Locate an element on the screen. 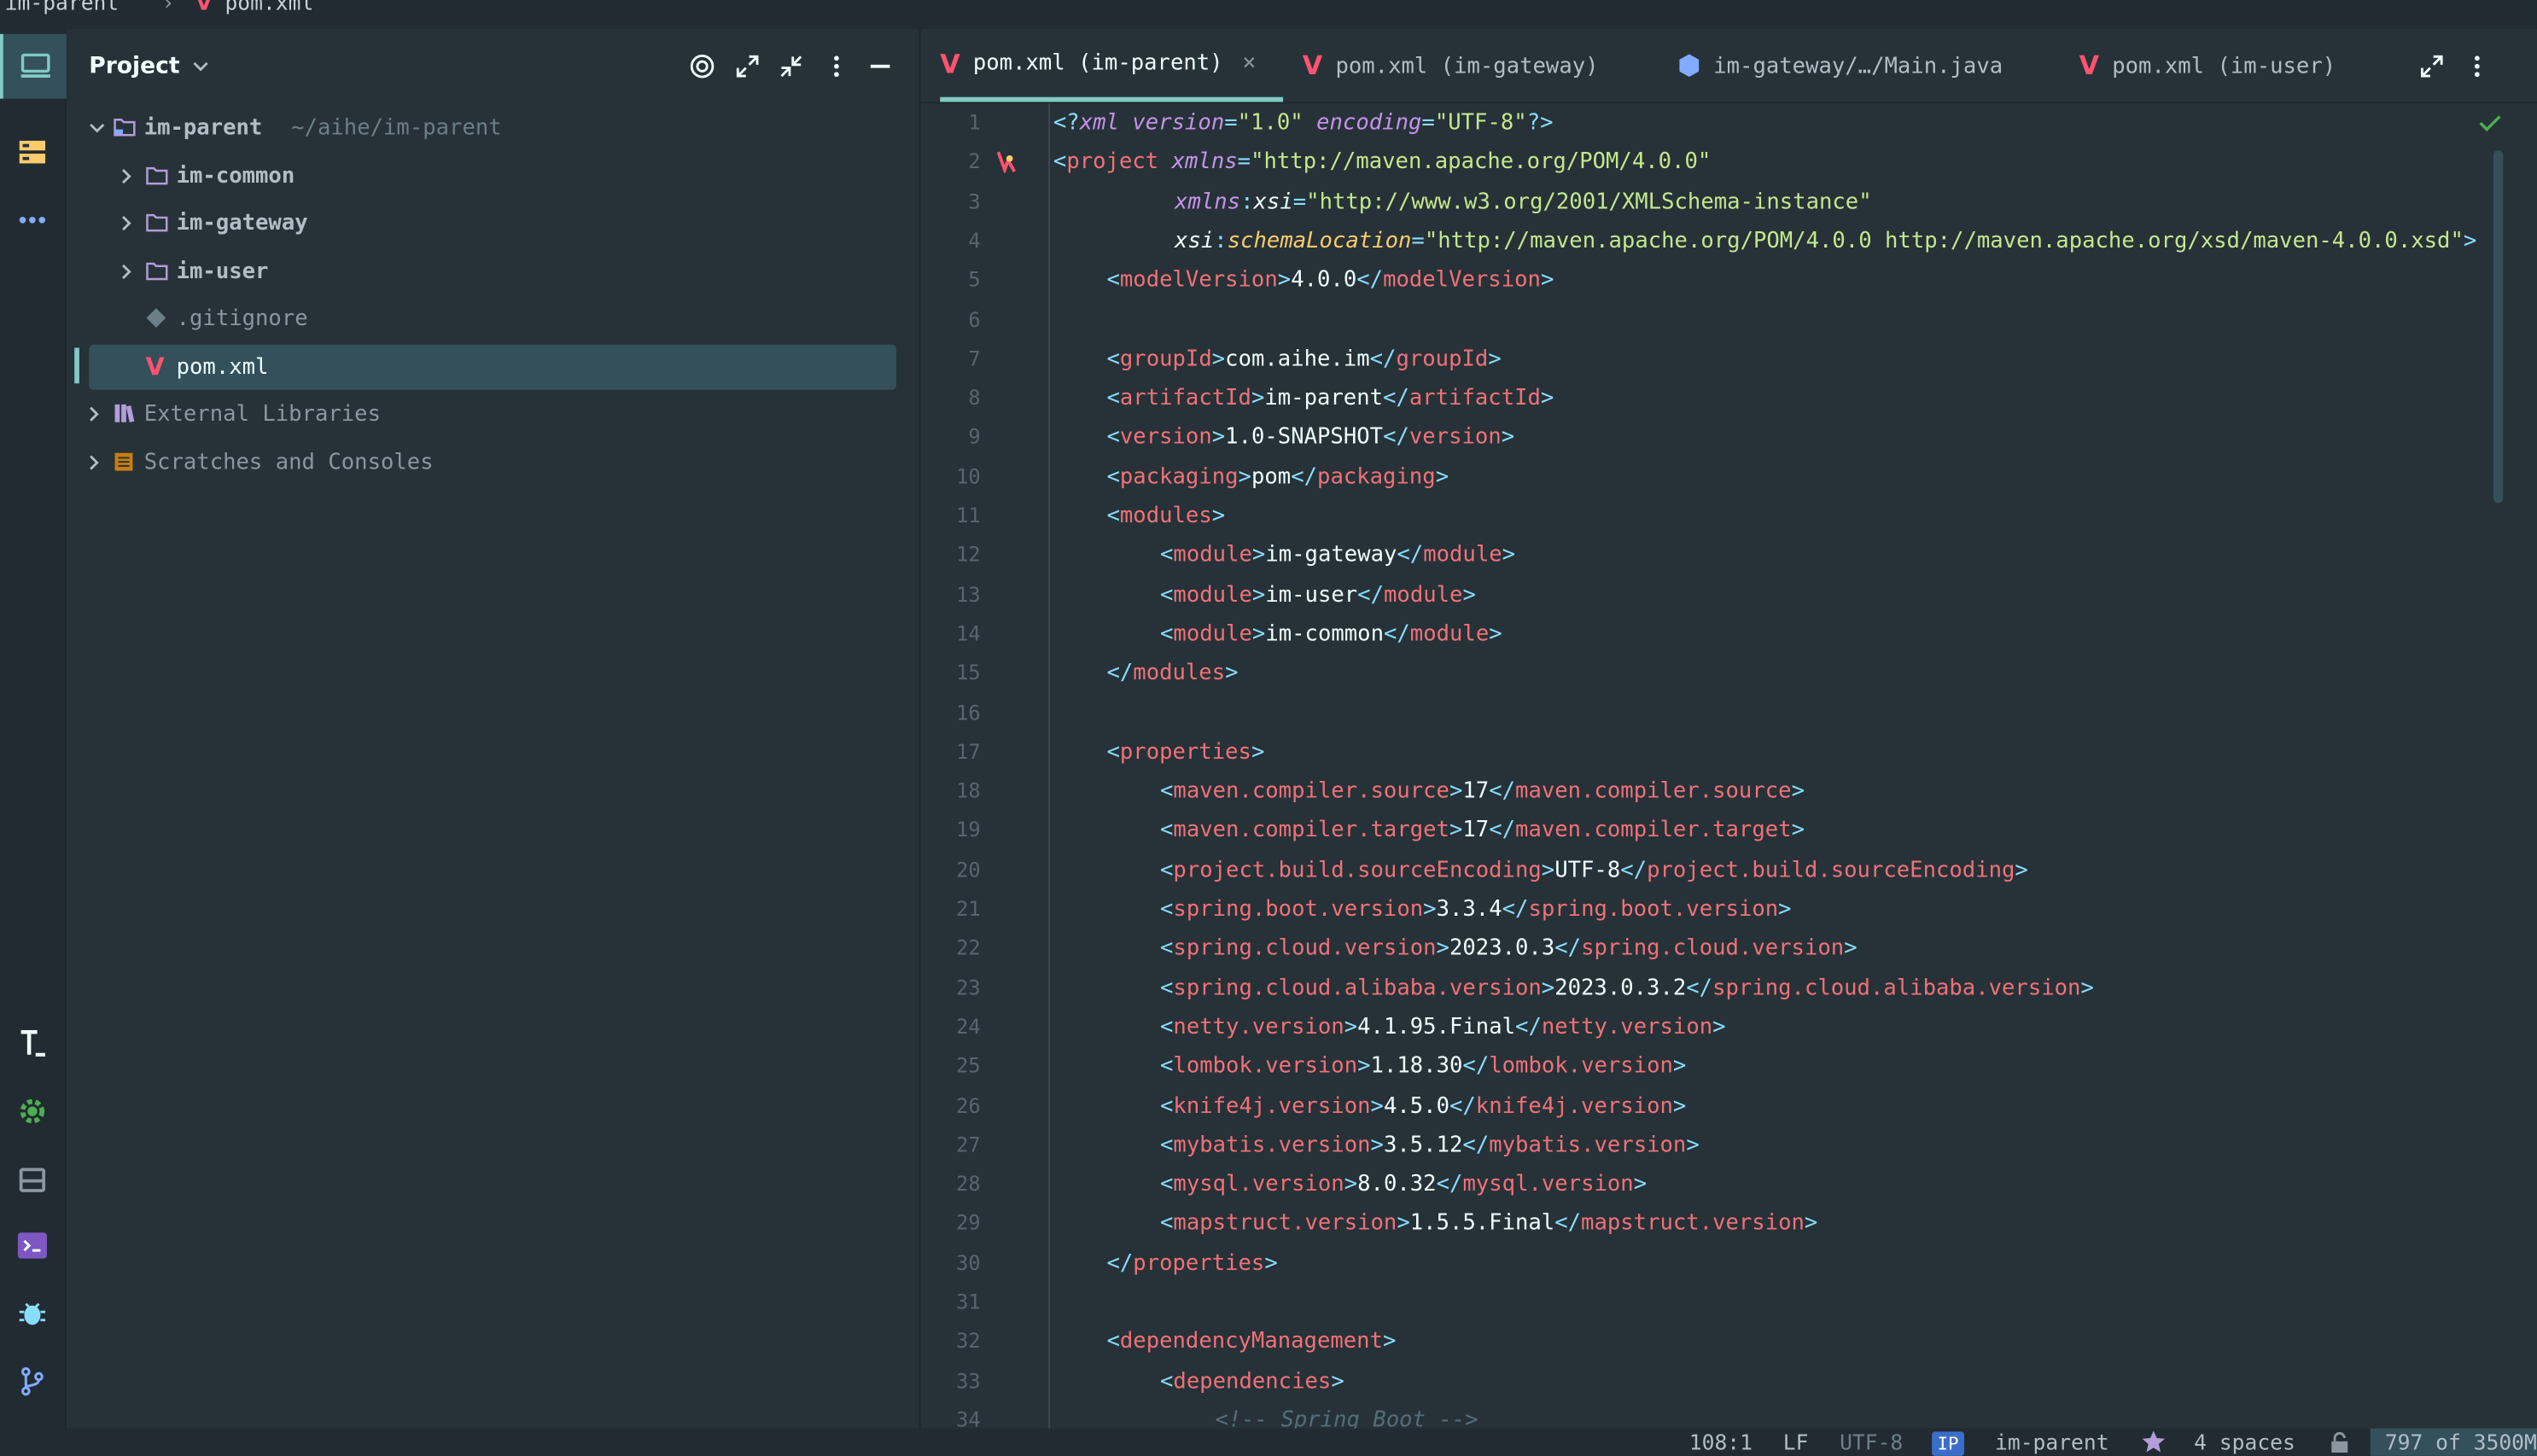 The image size is (2537, 1456). tab-pom-im-parent: V pom.xml (im-parent) × is located at coordinates (1112, 65).